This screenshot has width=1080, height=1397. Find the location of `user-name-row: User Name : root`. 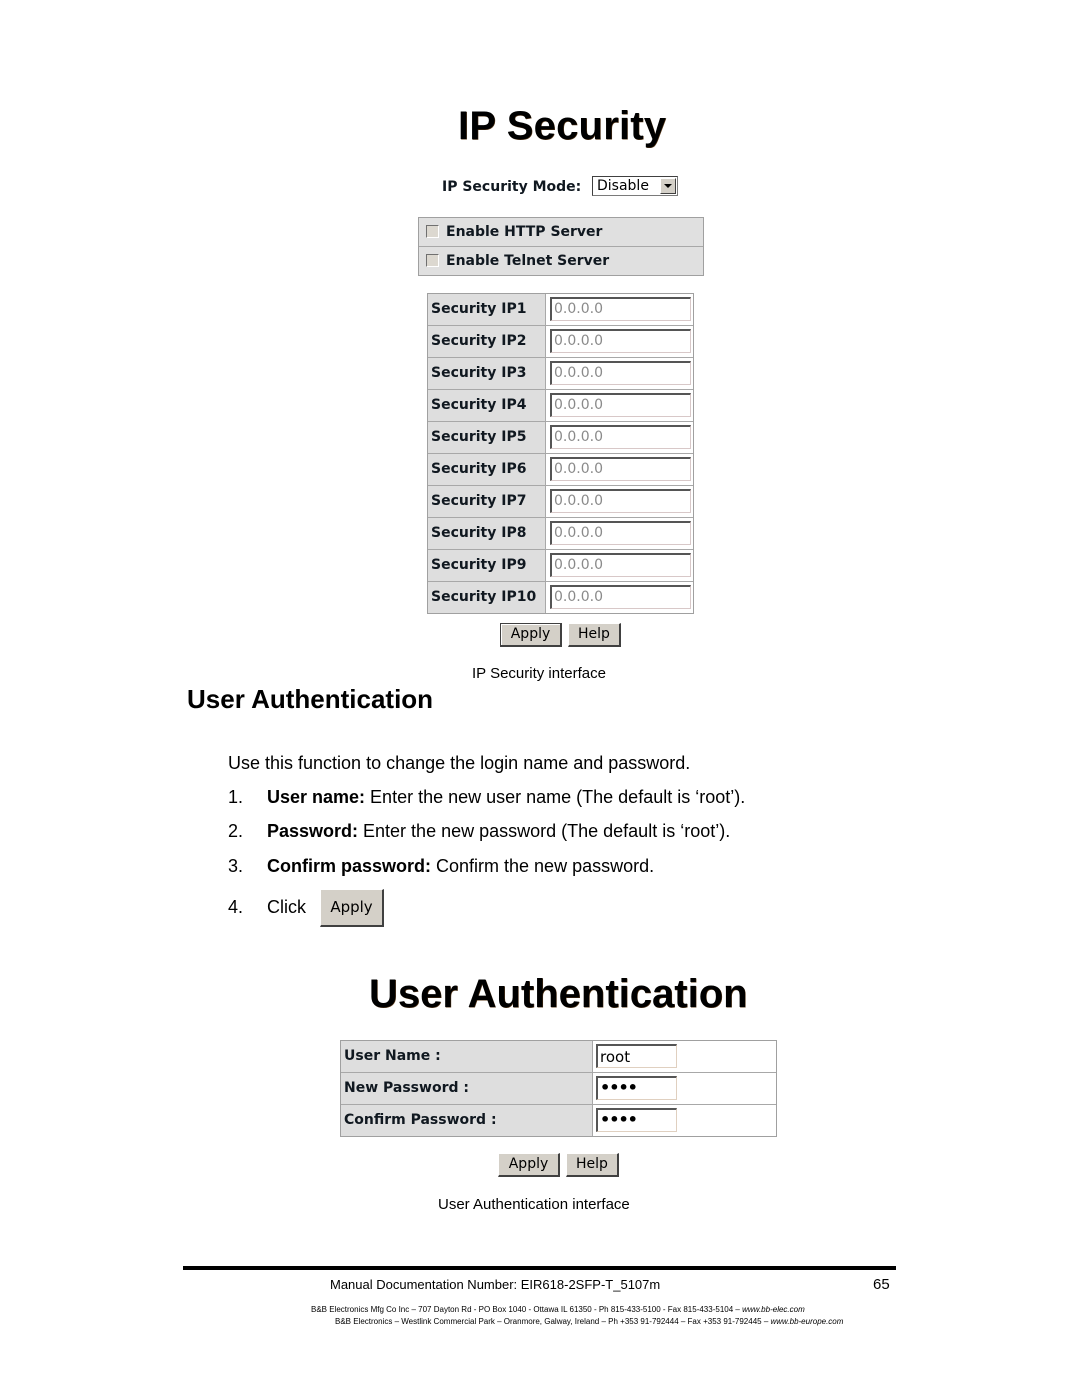

user-name-row: User Name : root is located at coordinates (558, 1057).